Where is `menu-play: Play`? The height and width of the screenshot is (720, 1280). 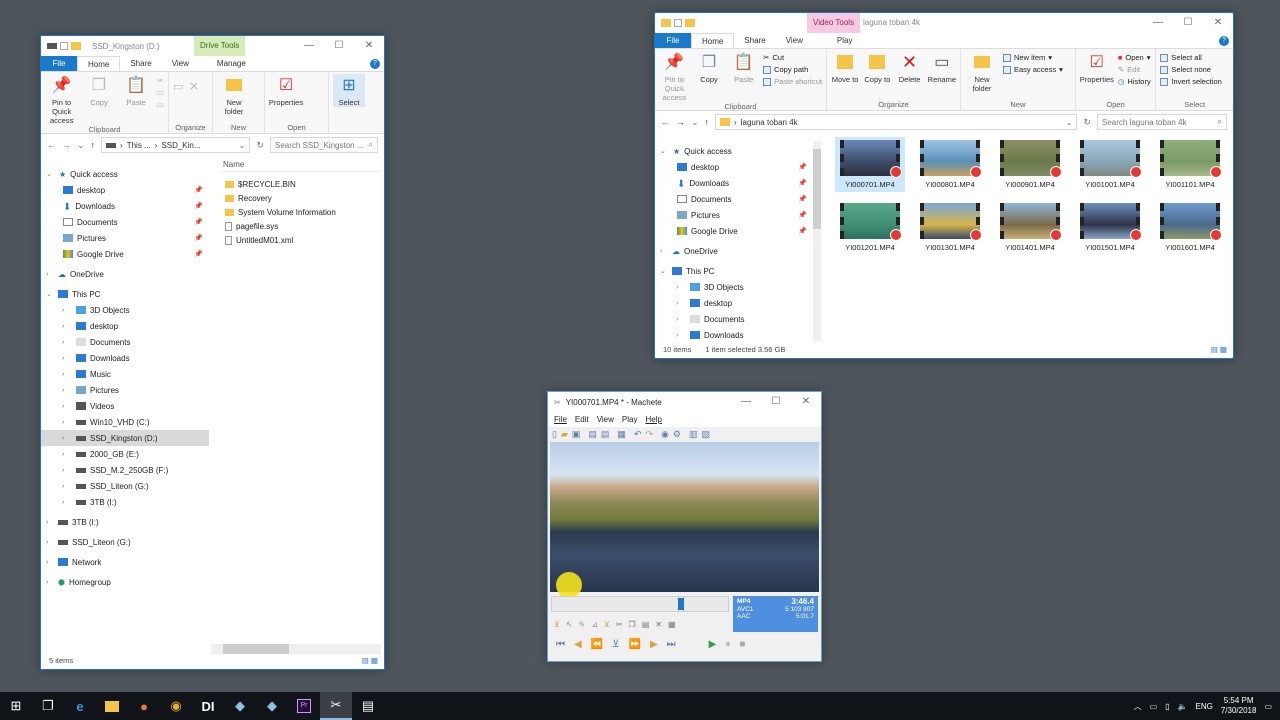
menu-play: Play is located at coordinates (630, 419).